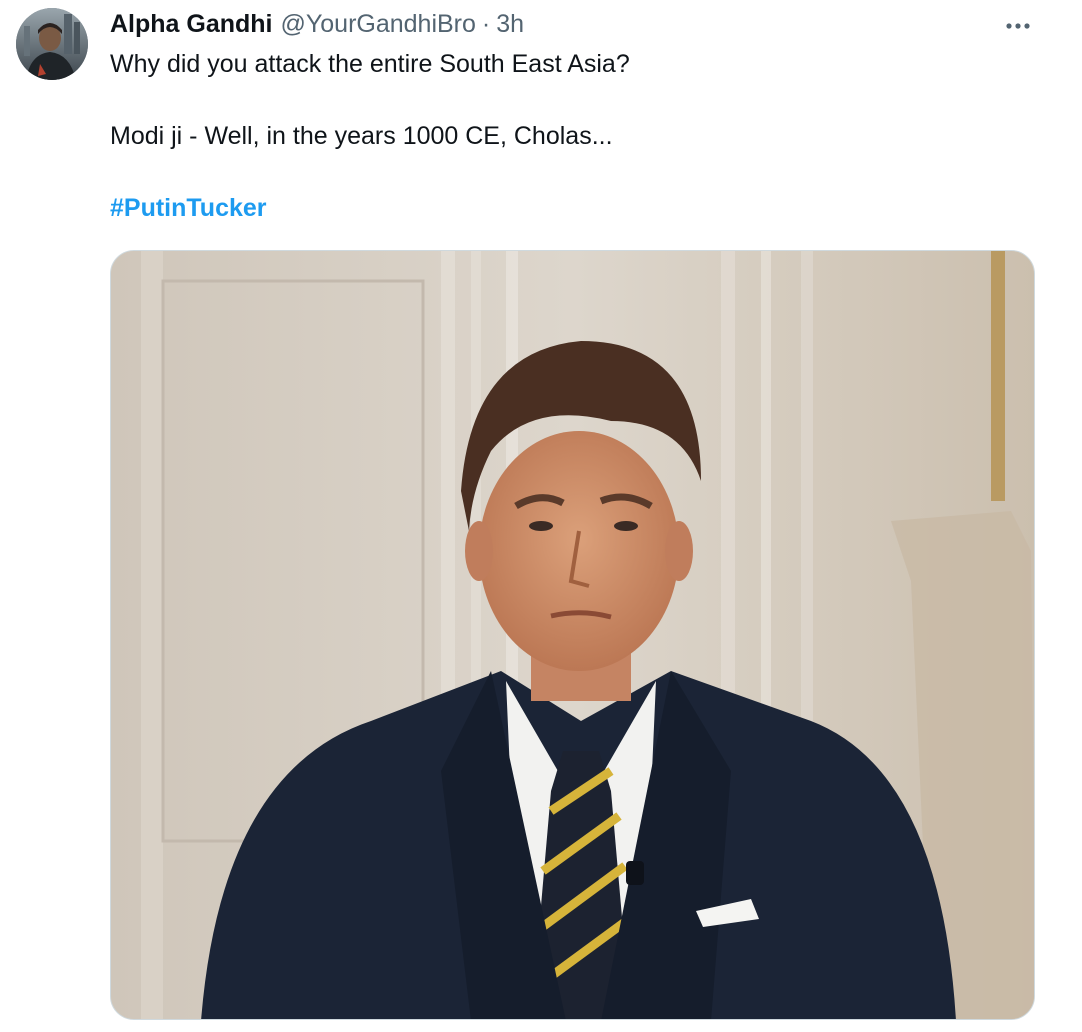  I want to click on tweet-header: Alpha Gandhi @YourGandhiBro · 3h, so click(317, 24).